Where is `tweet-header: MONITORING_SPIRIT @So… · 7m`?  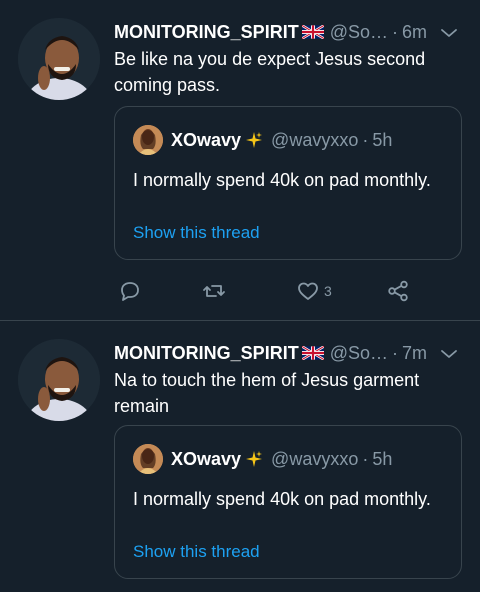
tweet-header: MONITORING_SPIRIT @So… · 7m is located at coordinates (289, 353).